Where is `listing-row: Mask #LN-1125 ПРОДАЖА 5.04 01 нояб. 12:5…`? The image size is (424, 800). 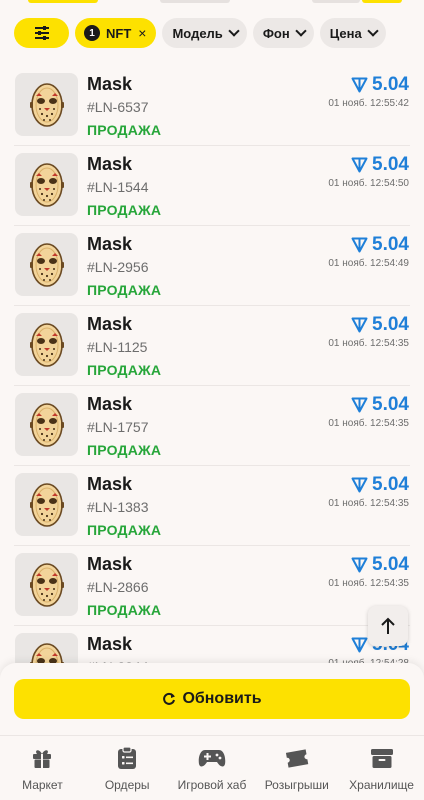
listing-row: Mask #LN-1125 ПРОДАЖА 5.04 01 нояб. 12:5… is located at coordinates (212, 346).